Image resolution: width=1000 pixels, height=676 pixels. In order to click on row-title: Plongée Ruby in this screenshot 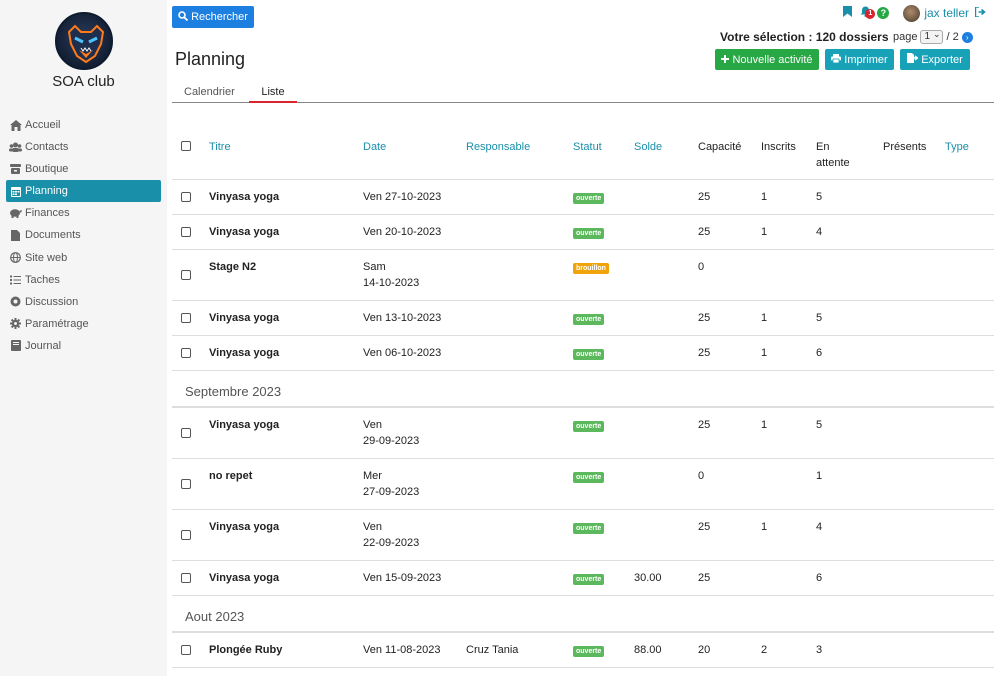, I will do `click(245, 650)`.